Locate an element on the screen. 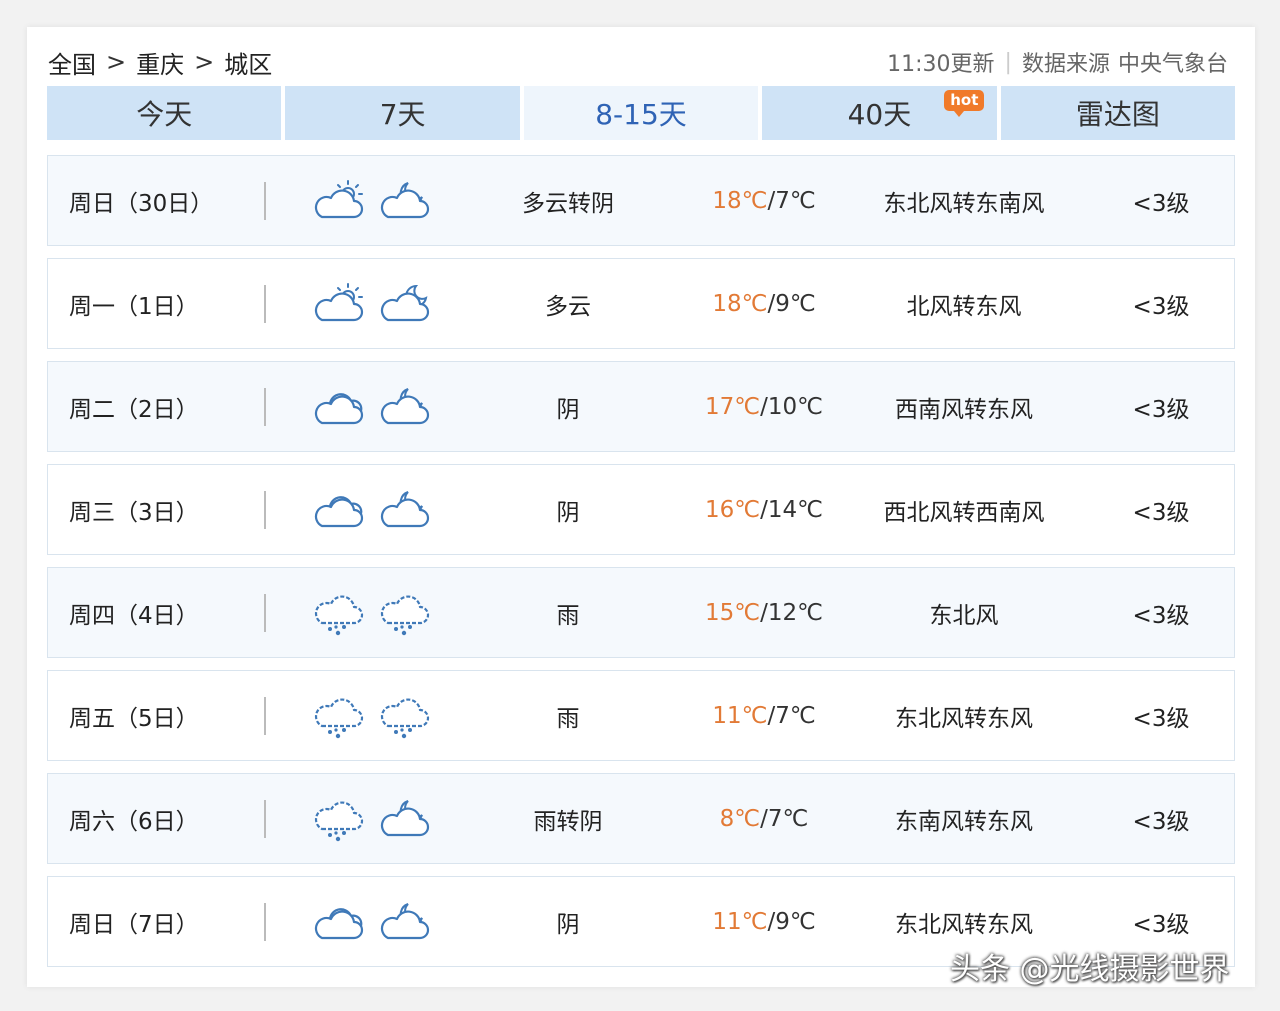 Image resolution: width=1280 pixels, height=1011 pixels. day-label: 周六（6日） is located at coordinates (134, 821).